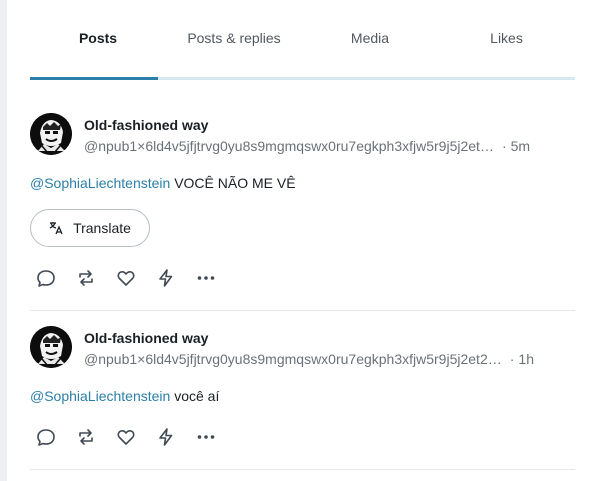  I want to click on translate-label: Translate, so click(102, 228).